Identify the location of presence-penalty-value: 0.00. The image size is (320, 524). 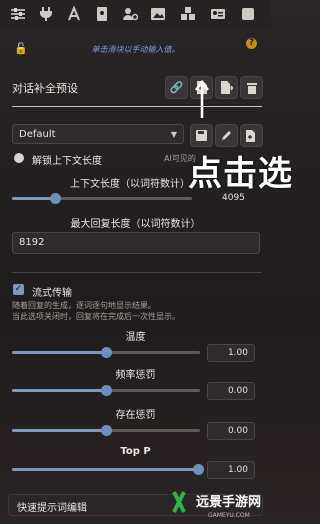
(231, 431).